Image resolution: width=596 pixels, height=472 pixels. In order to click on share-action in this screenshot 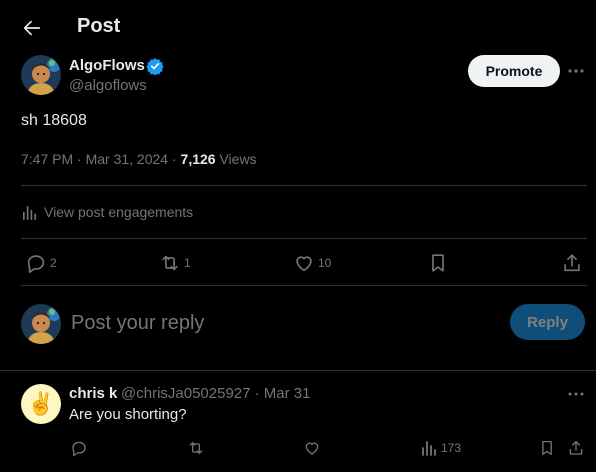, I will do `click(572, 263)`.